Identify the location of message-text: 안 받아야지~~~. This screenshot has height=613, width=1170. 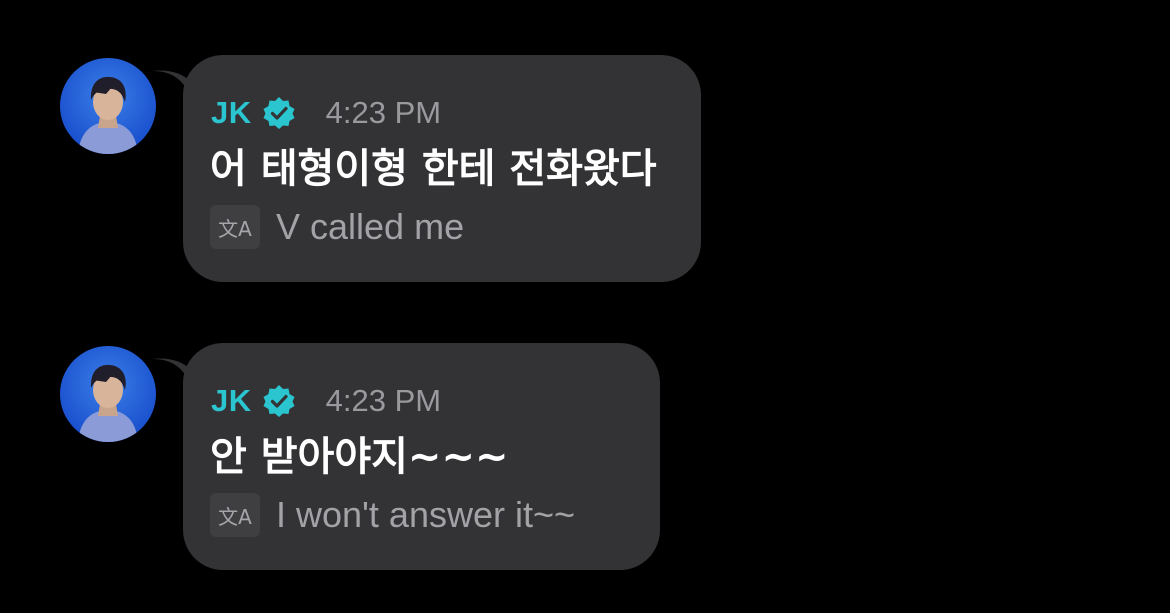
(359, 457).